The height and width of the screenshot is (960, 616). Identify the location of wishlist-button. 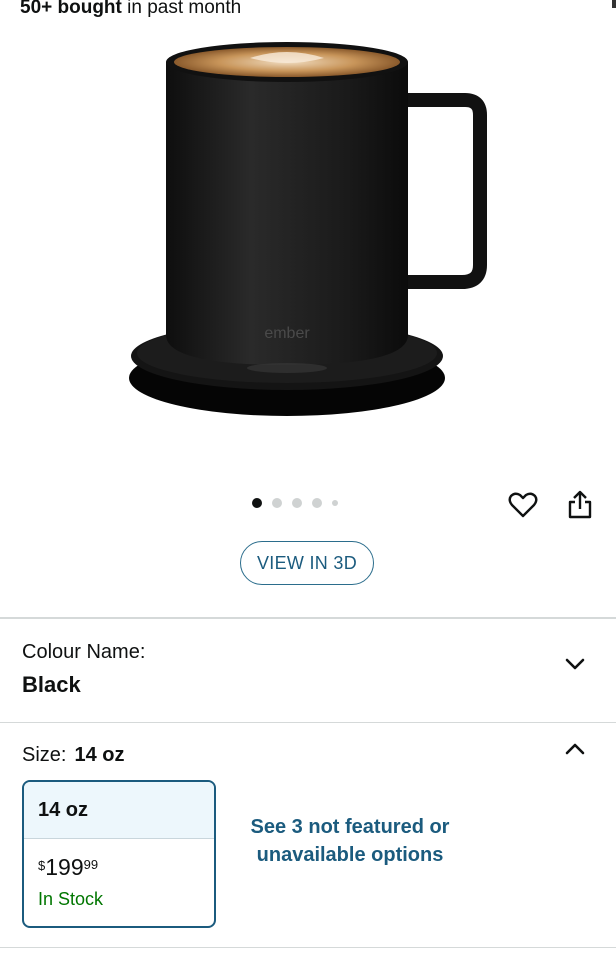
(523, 505).